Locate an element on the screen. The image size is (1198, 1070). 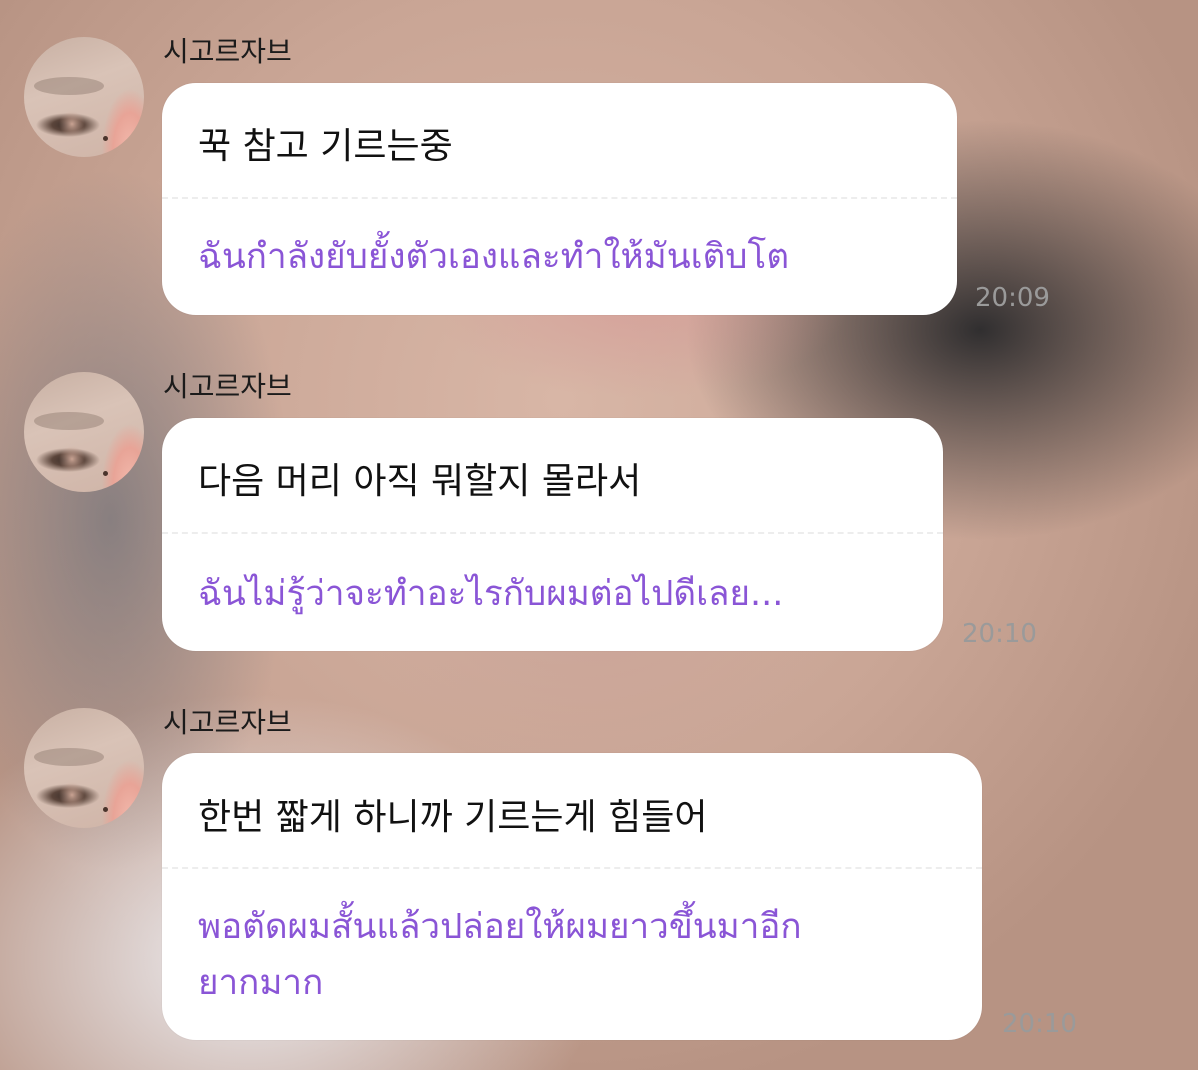
message-text-translation: ฉันกำลังยับยั้งตัวเองและทำให้มันเติบโต is located at coordinates (494, 257).